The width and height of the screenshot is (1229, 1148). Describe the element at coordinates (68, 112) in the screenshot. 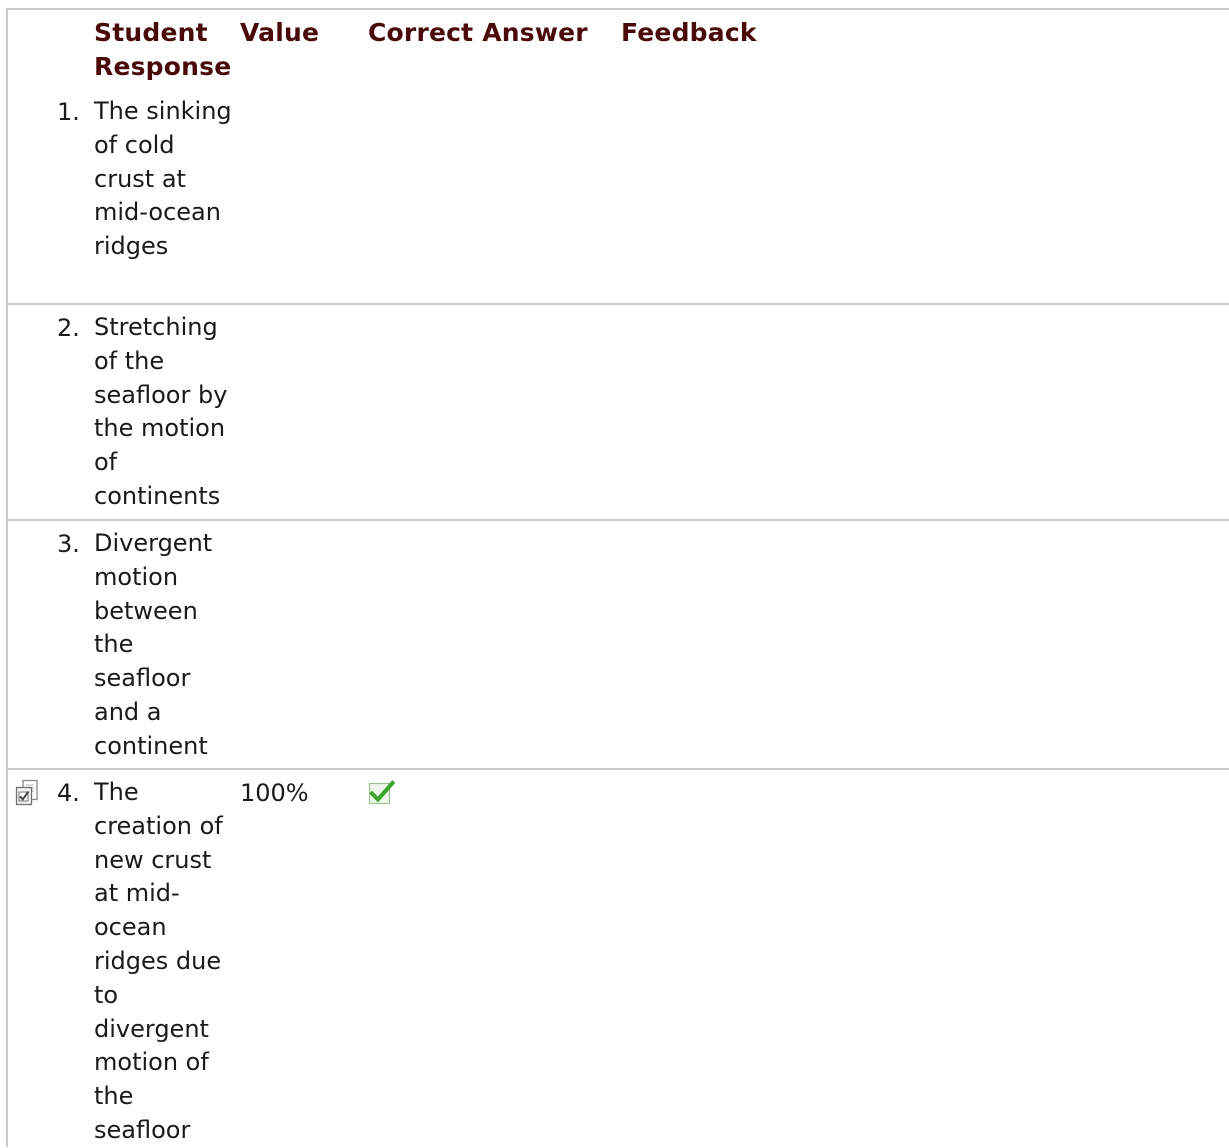

I see `row-number: 1.` at that location.